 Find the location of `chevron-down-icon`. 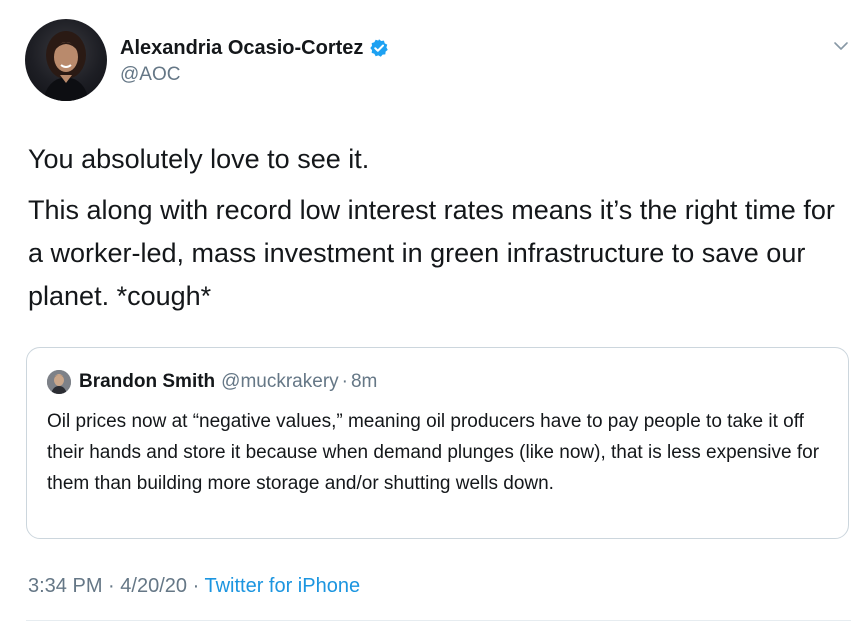

chevron-down-icon is located at coordinates (841, 46).